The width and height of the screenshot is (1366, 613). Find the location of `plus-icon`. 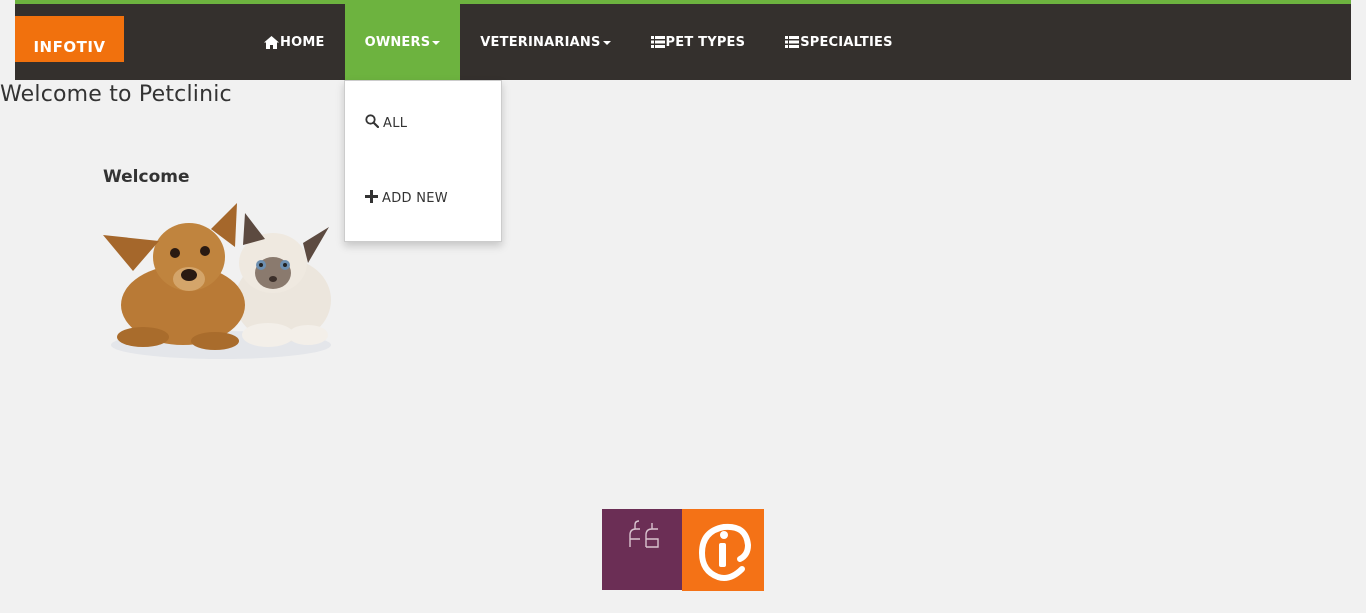

plus-icon is located at coordinates (371, 198).